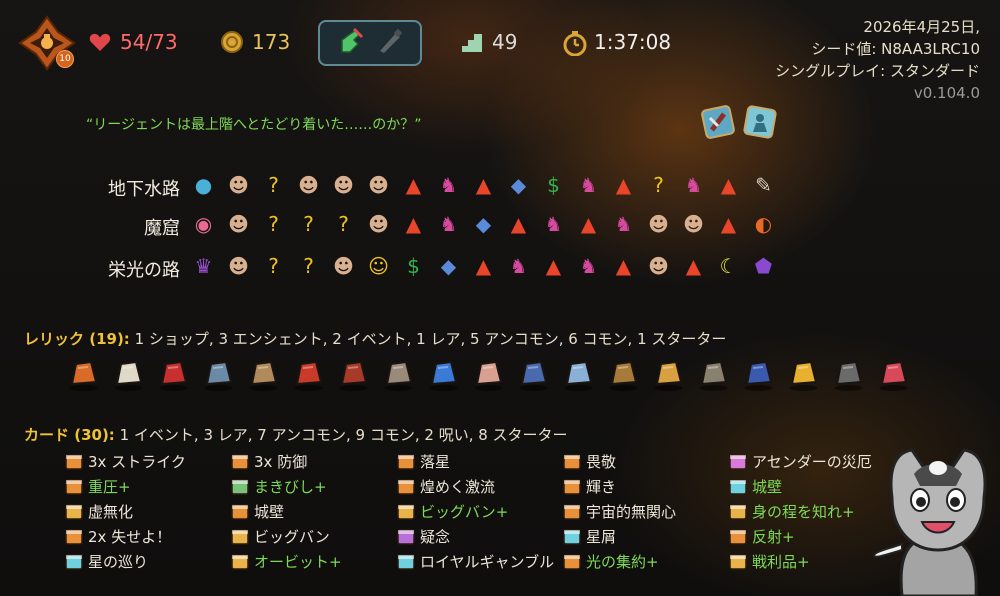 Image resolution: width=1000 pixels, height=596 pixels. What do you see at coordinates (203, 266) in the screenshot?
I see `ancient-purple-node-icon: ♛` at bounding box center [203, 266].